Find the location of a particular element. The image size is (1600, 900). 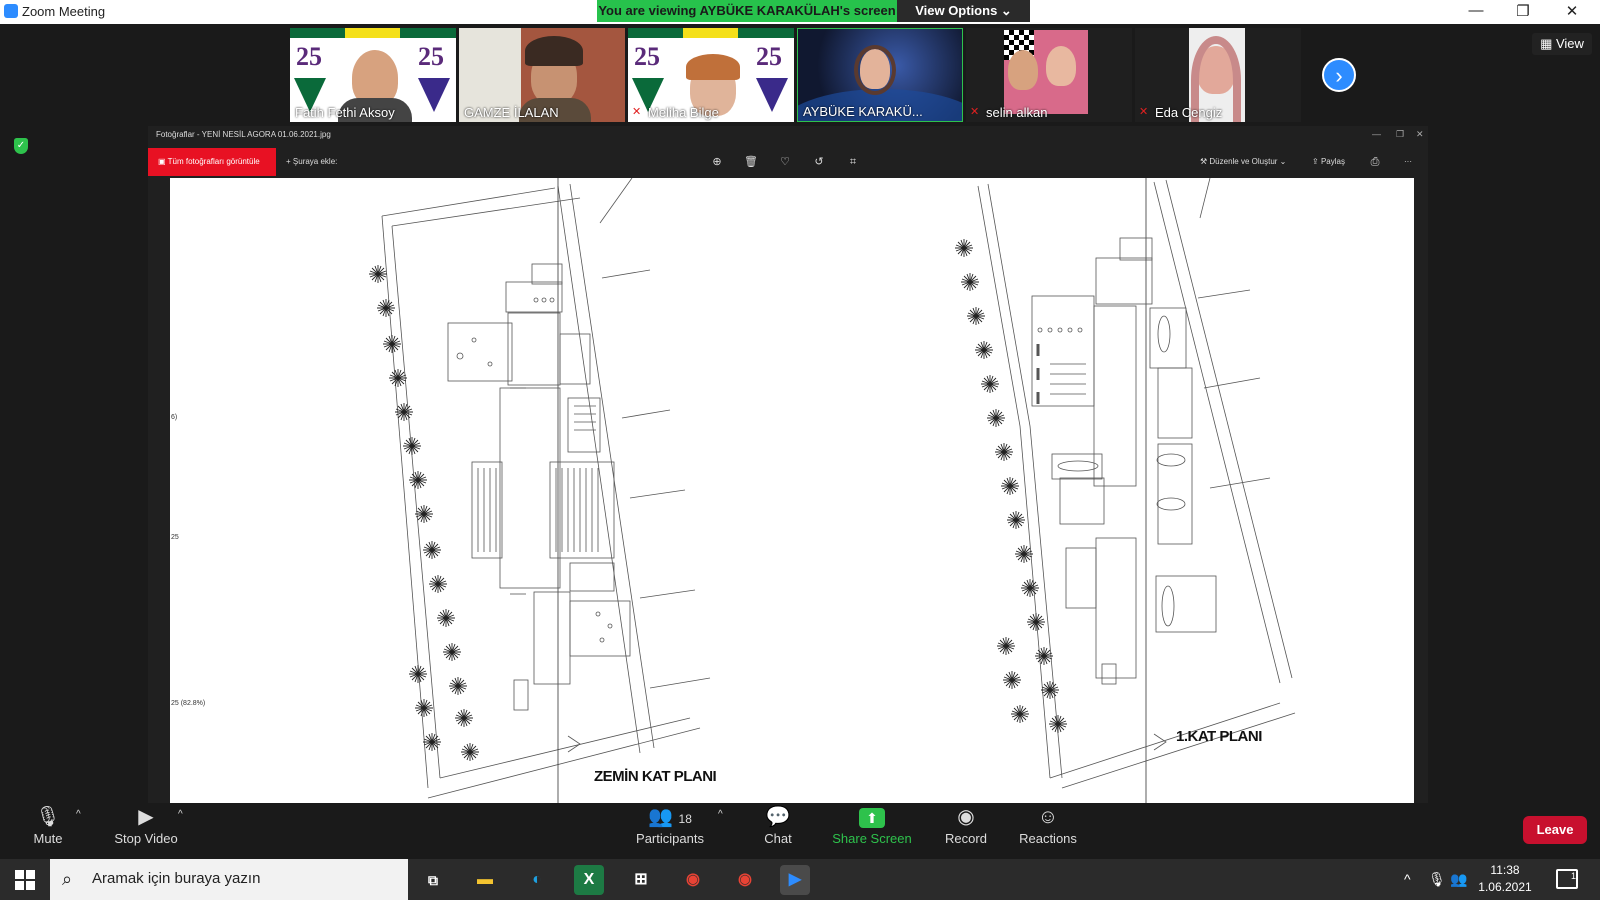

add-to-label: Şuraya ekle: is located at coordinates (315, 161).